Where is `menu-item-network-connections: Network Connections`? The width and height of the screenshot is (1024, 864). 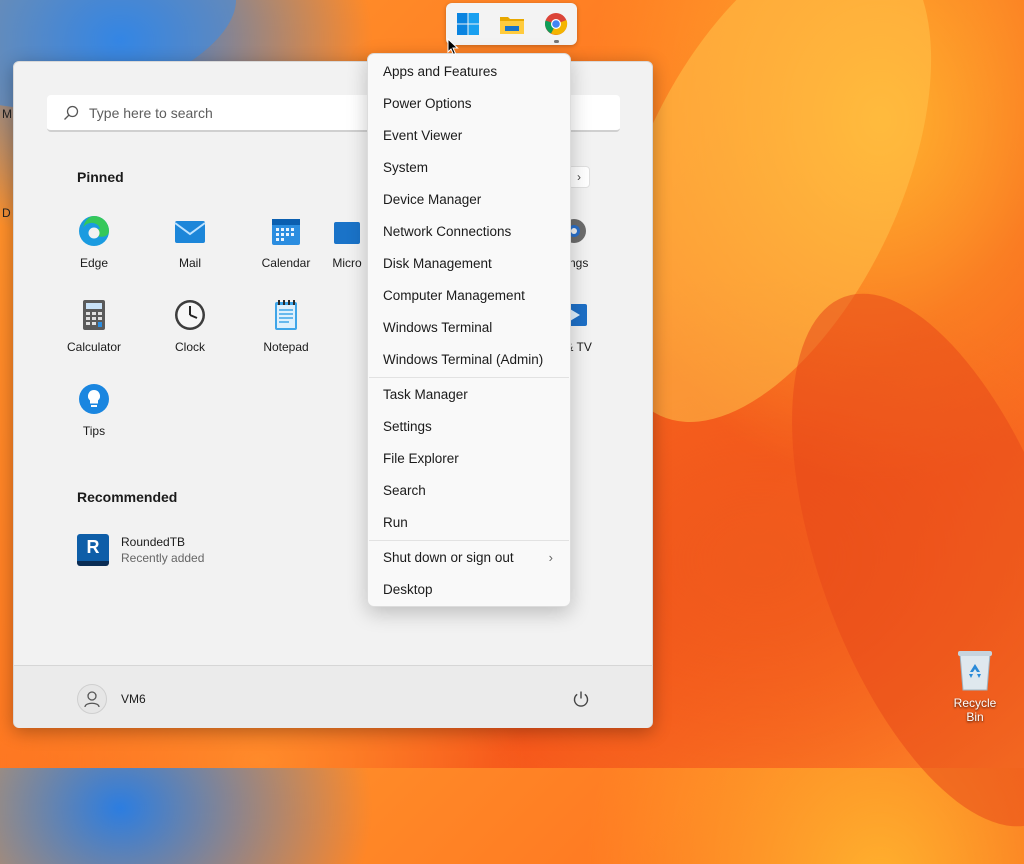 menu-item-network-connections: Network Connections is located at coordinates (469, 232).